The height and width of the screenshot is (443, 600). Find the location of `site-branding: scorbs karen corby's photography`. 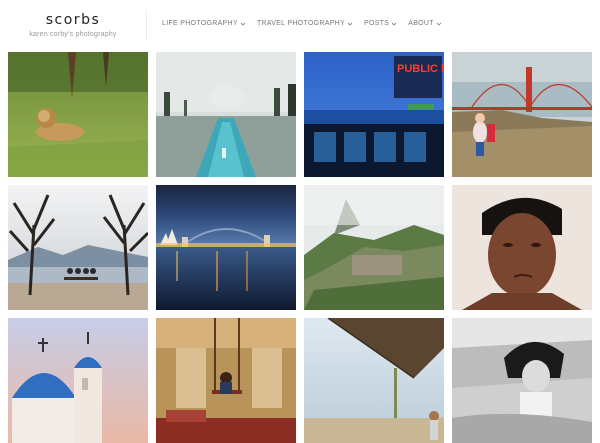

site-branding: scorbs karen corby's photography is located at coordinates (73, 25).